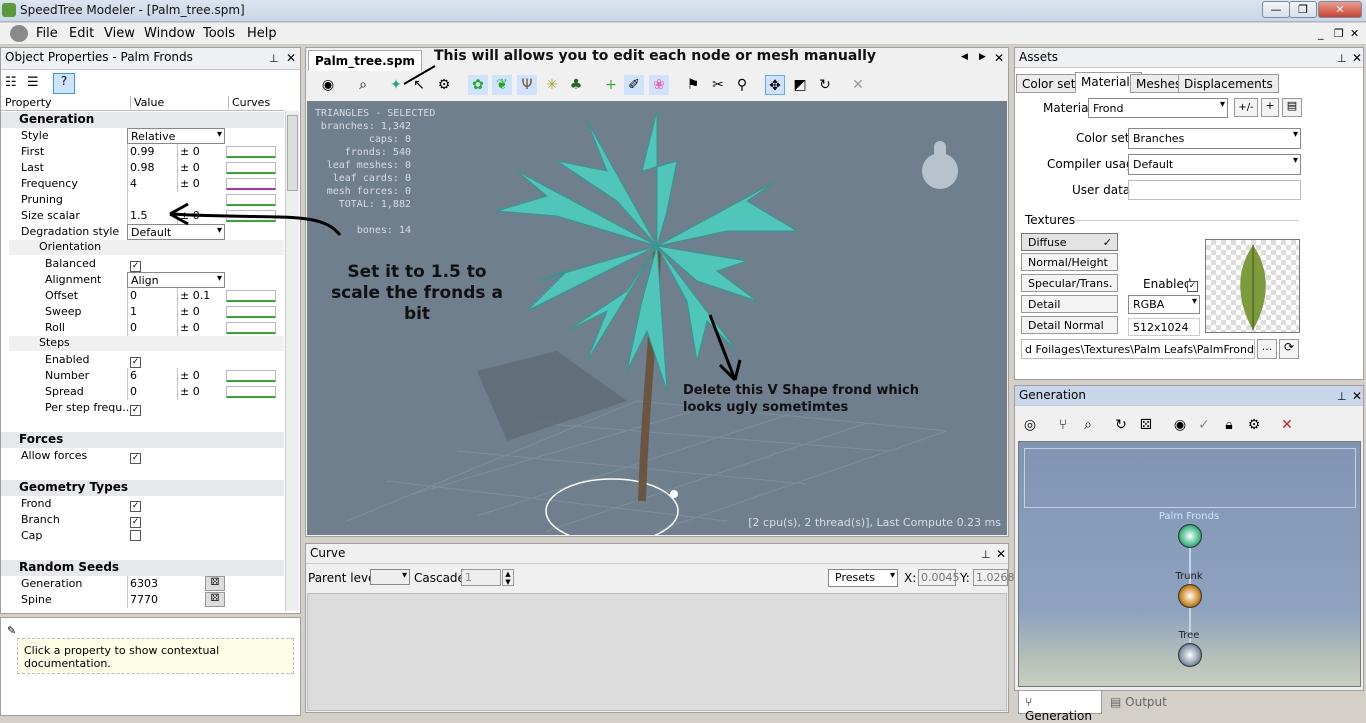 The image size is (1366, 723). I want to click on cap-checkbox, so click(135, 537).